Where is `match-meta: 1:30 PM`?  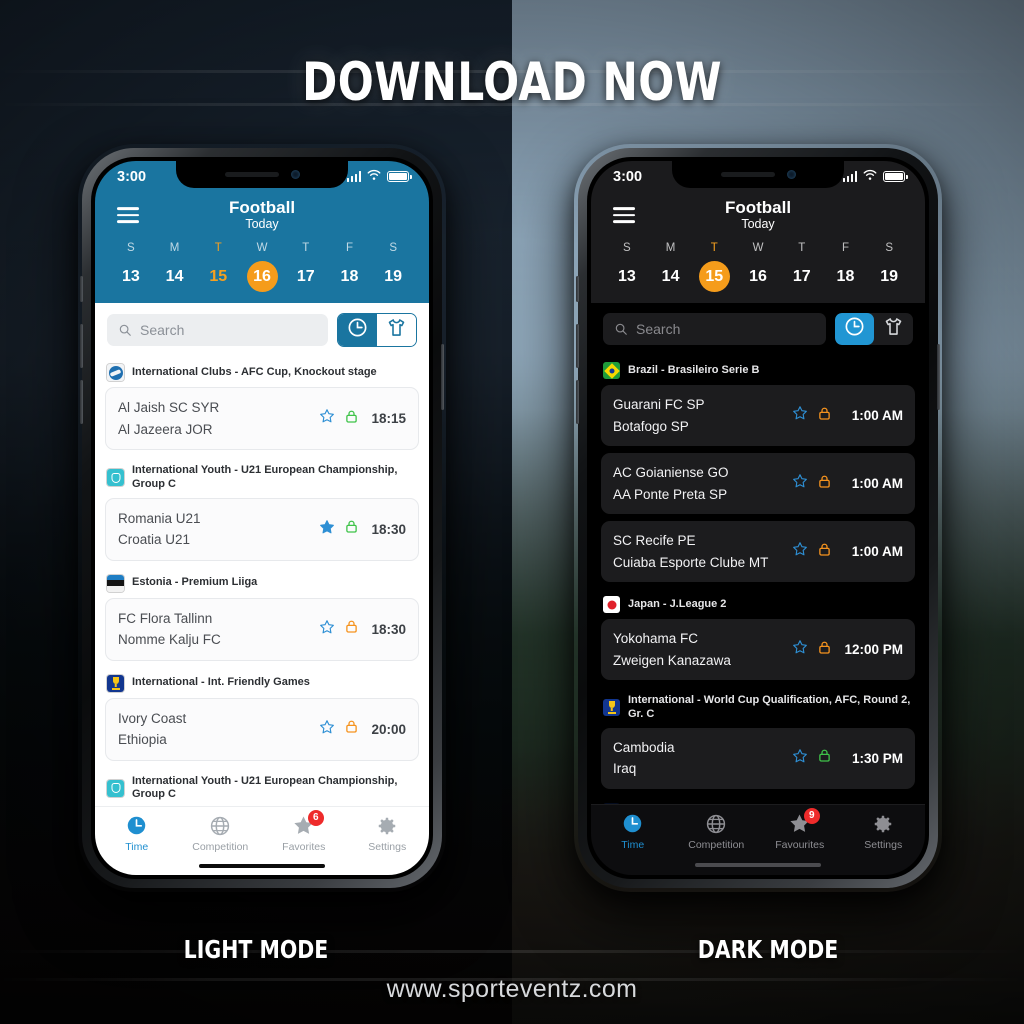
match-meta: 1:30 PM is located at coordinates (843, 758).